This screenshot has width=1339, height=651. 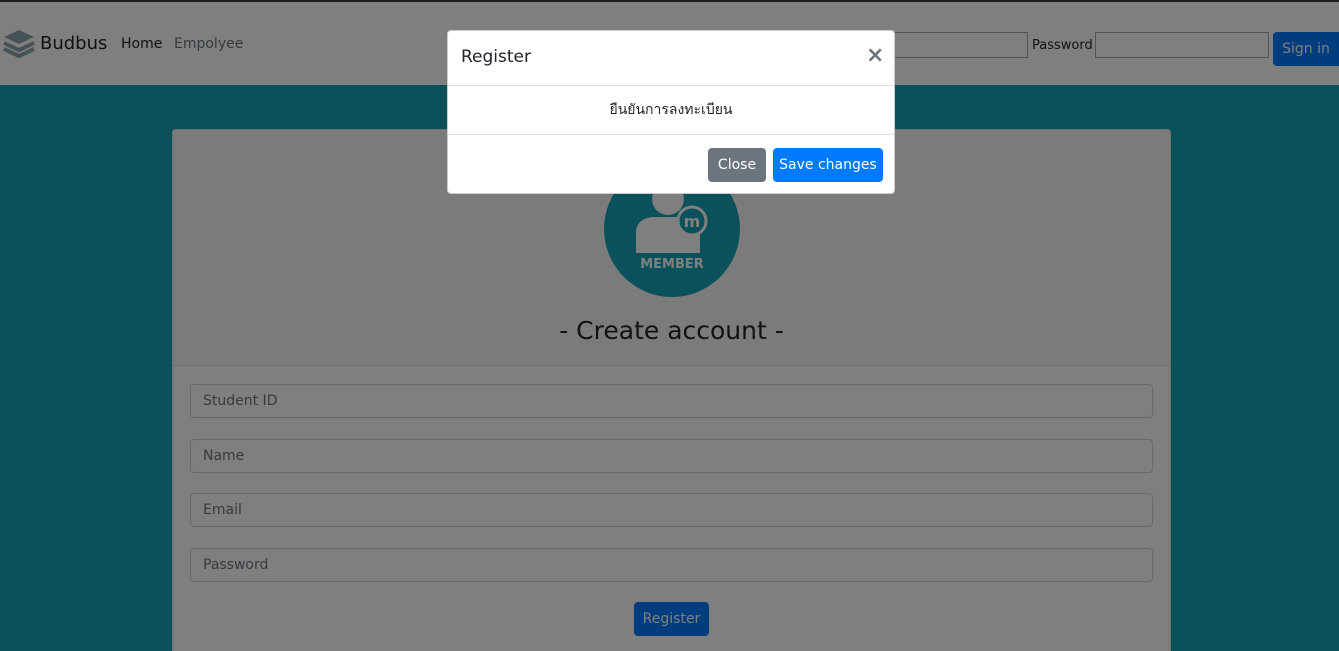 What do you see at coordinates (671, 58) in the screenshot?
I see `modal-header: Register ×` at bounding box center [671, 58].